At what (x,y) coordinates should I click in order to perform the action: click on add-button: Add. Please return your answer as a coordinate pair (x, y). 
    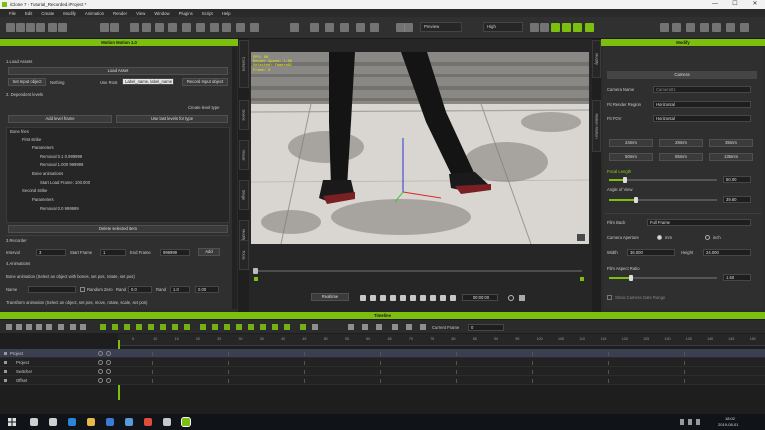
    Looking at the image, I should click on (209, 252).